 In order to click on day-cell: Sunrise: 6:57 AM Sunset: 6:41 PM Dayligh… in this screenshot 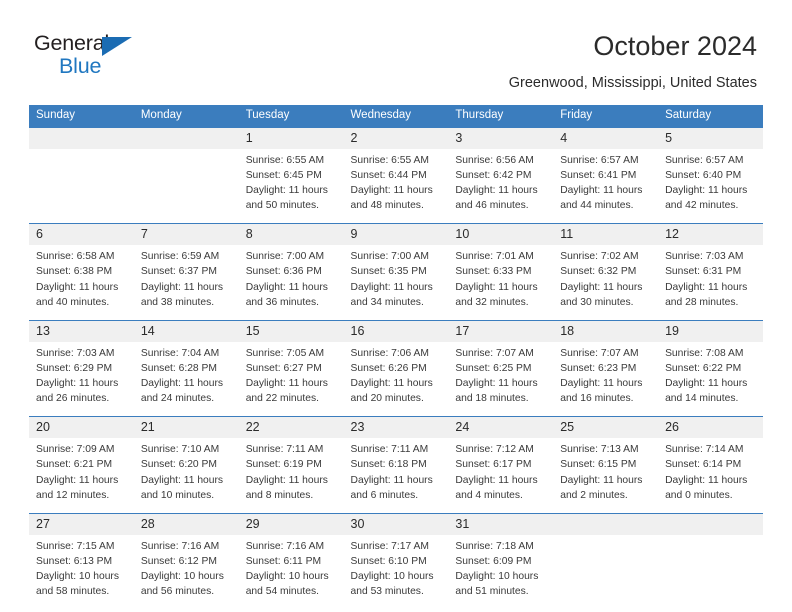, I will do `click(606, 186)`.